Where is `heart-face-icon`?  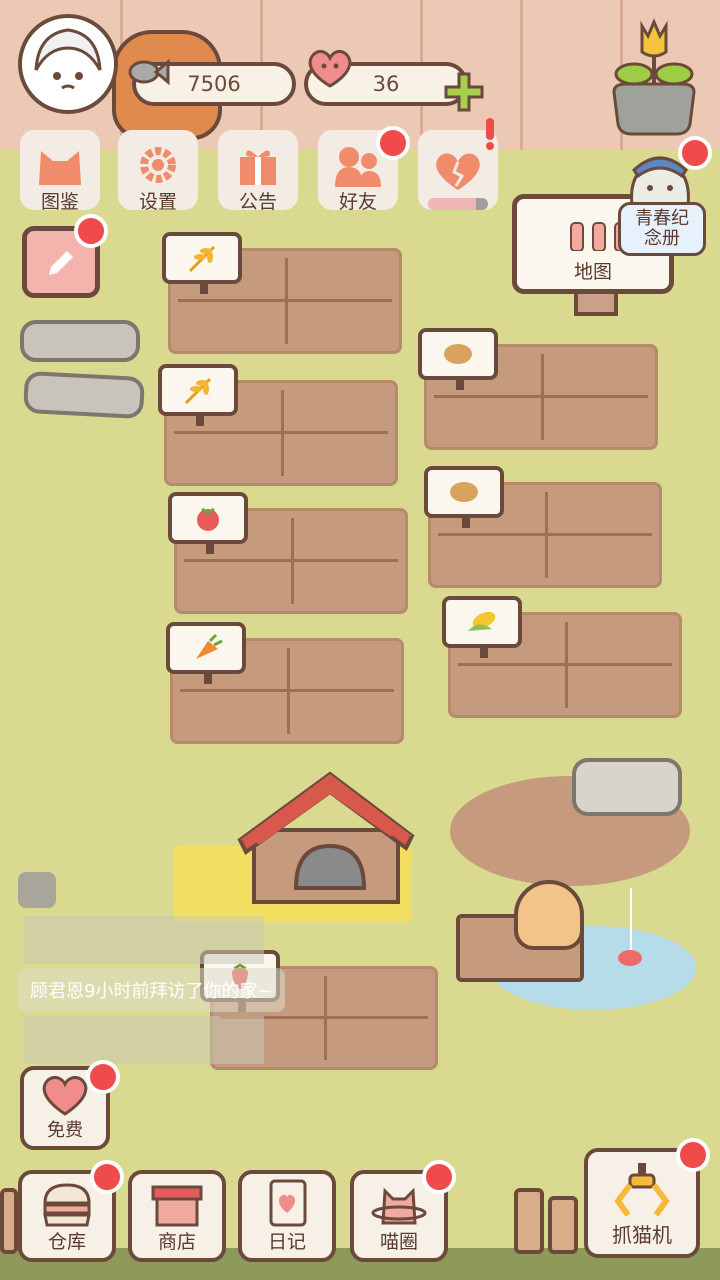
heart-face-icon is located at coordinates (65, 1096).